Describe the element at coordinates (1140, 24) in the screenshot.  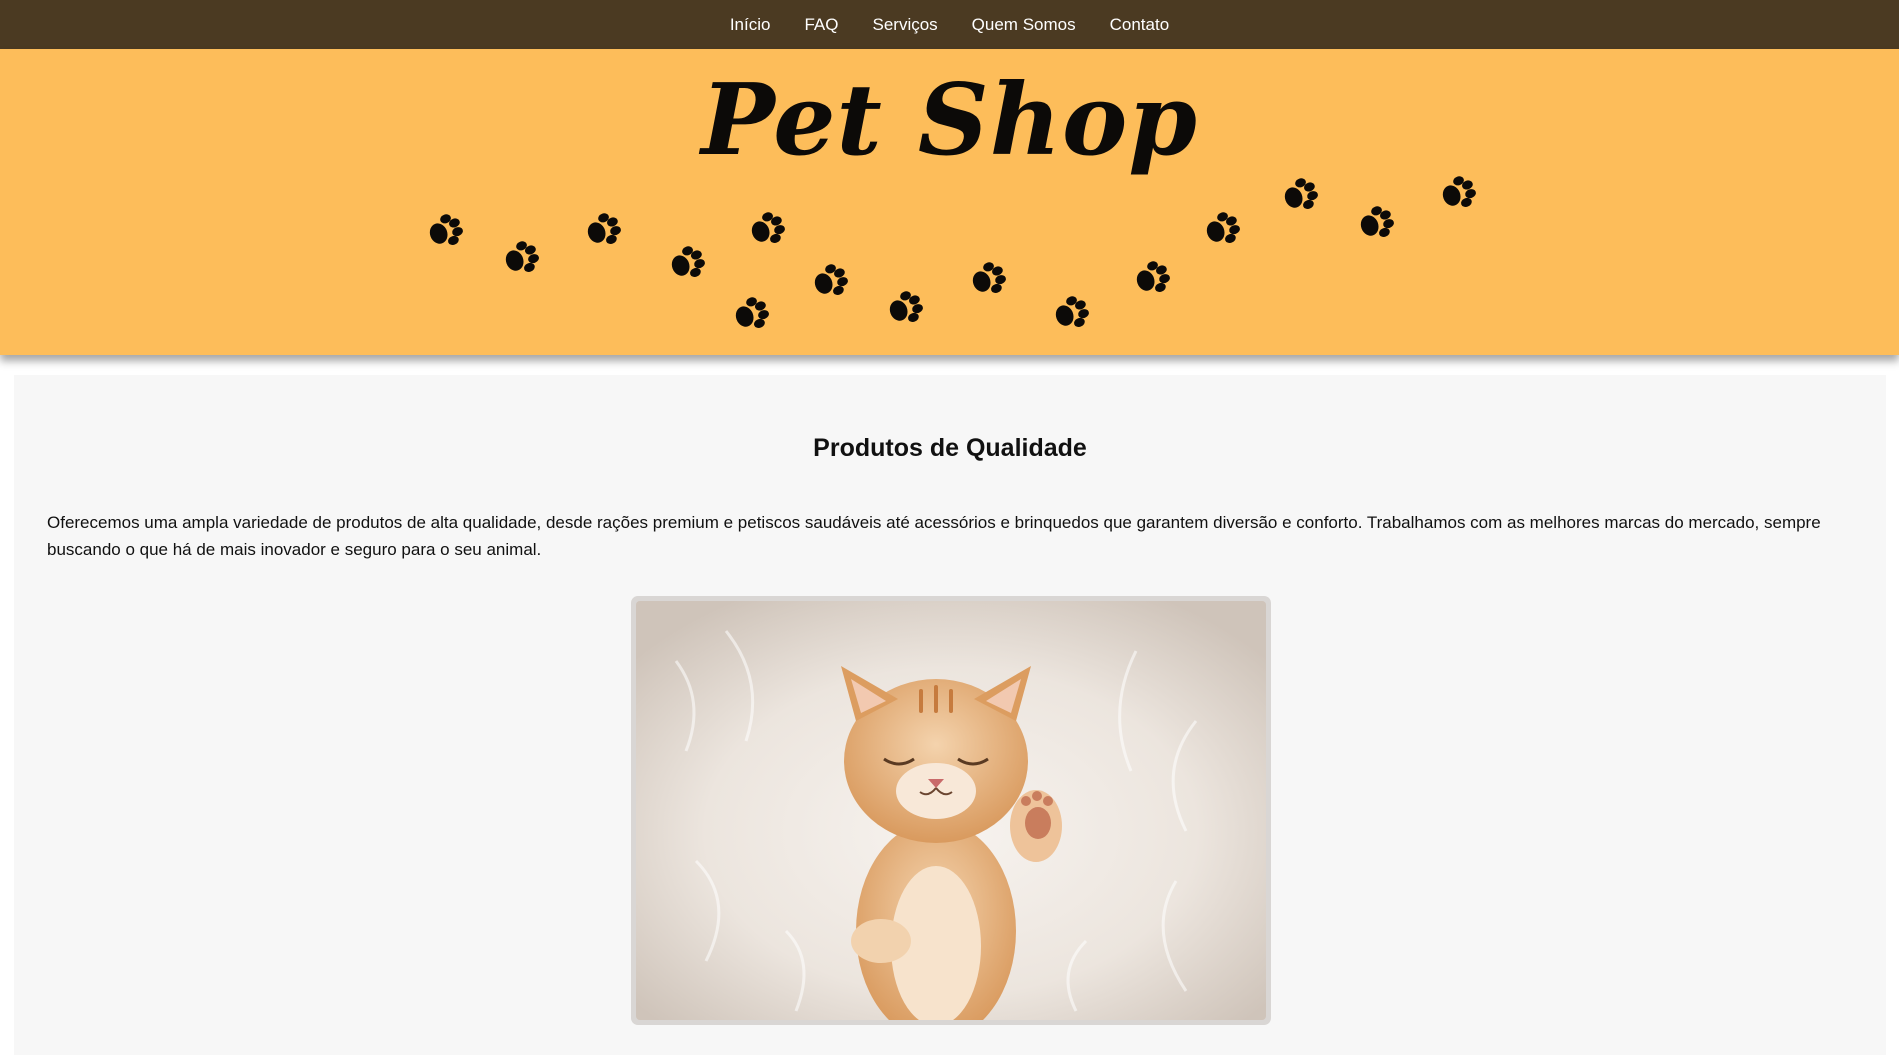
I see `nav-link-contato: Contato` at that location.